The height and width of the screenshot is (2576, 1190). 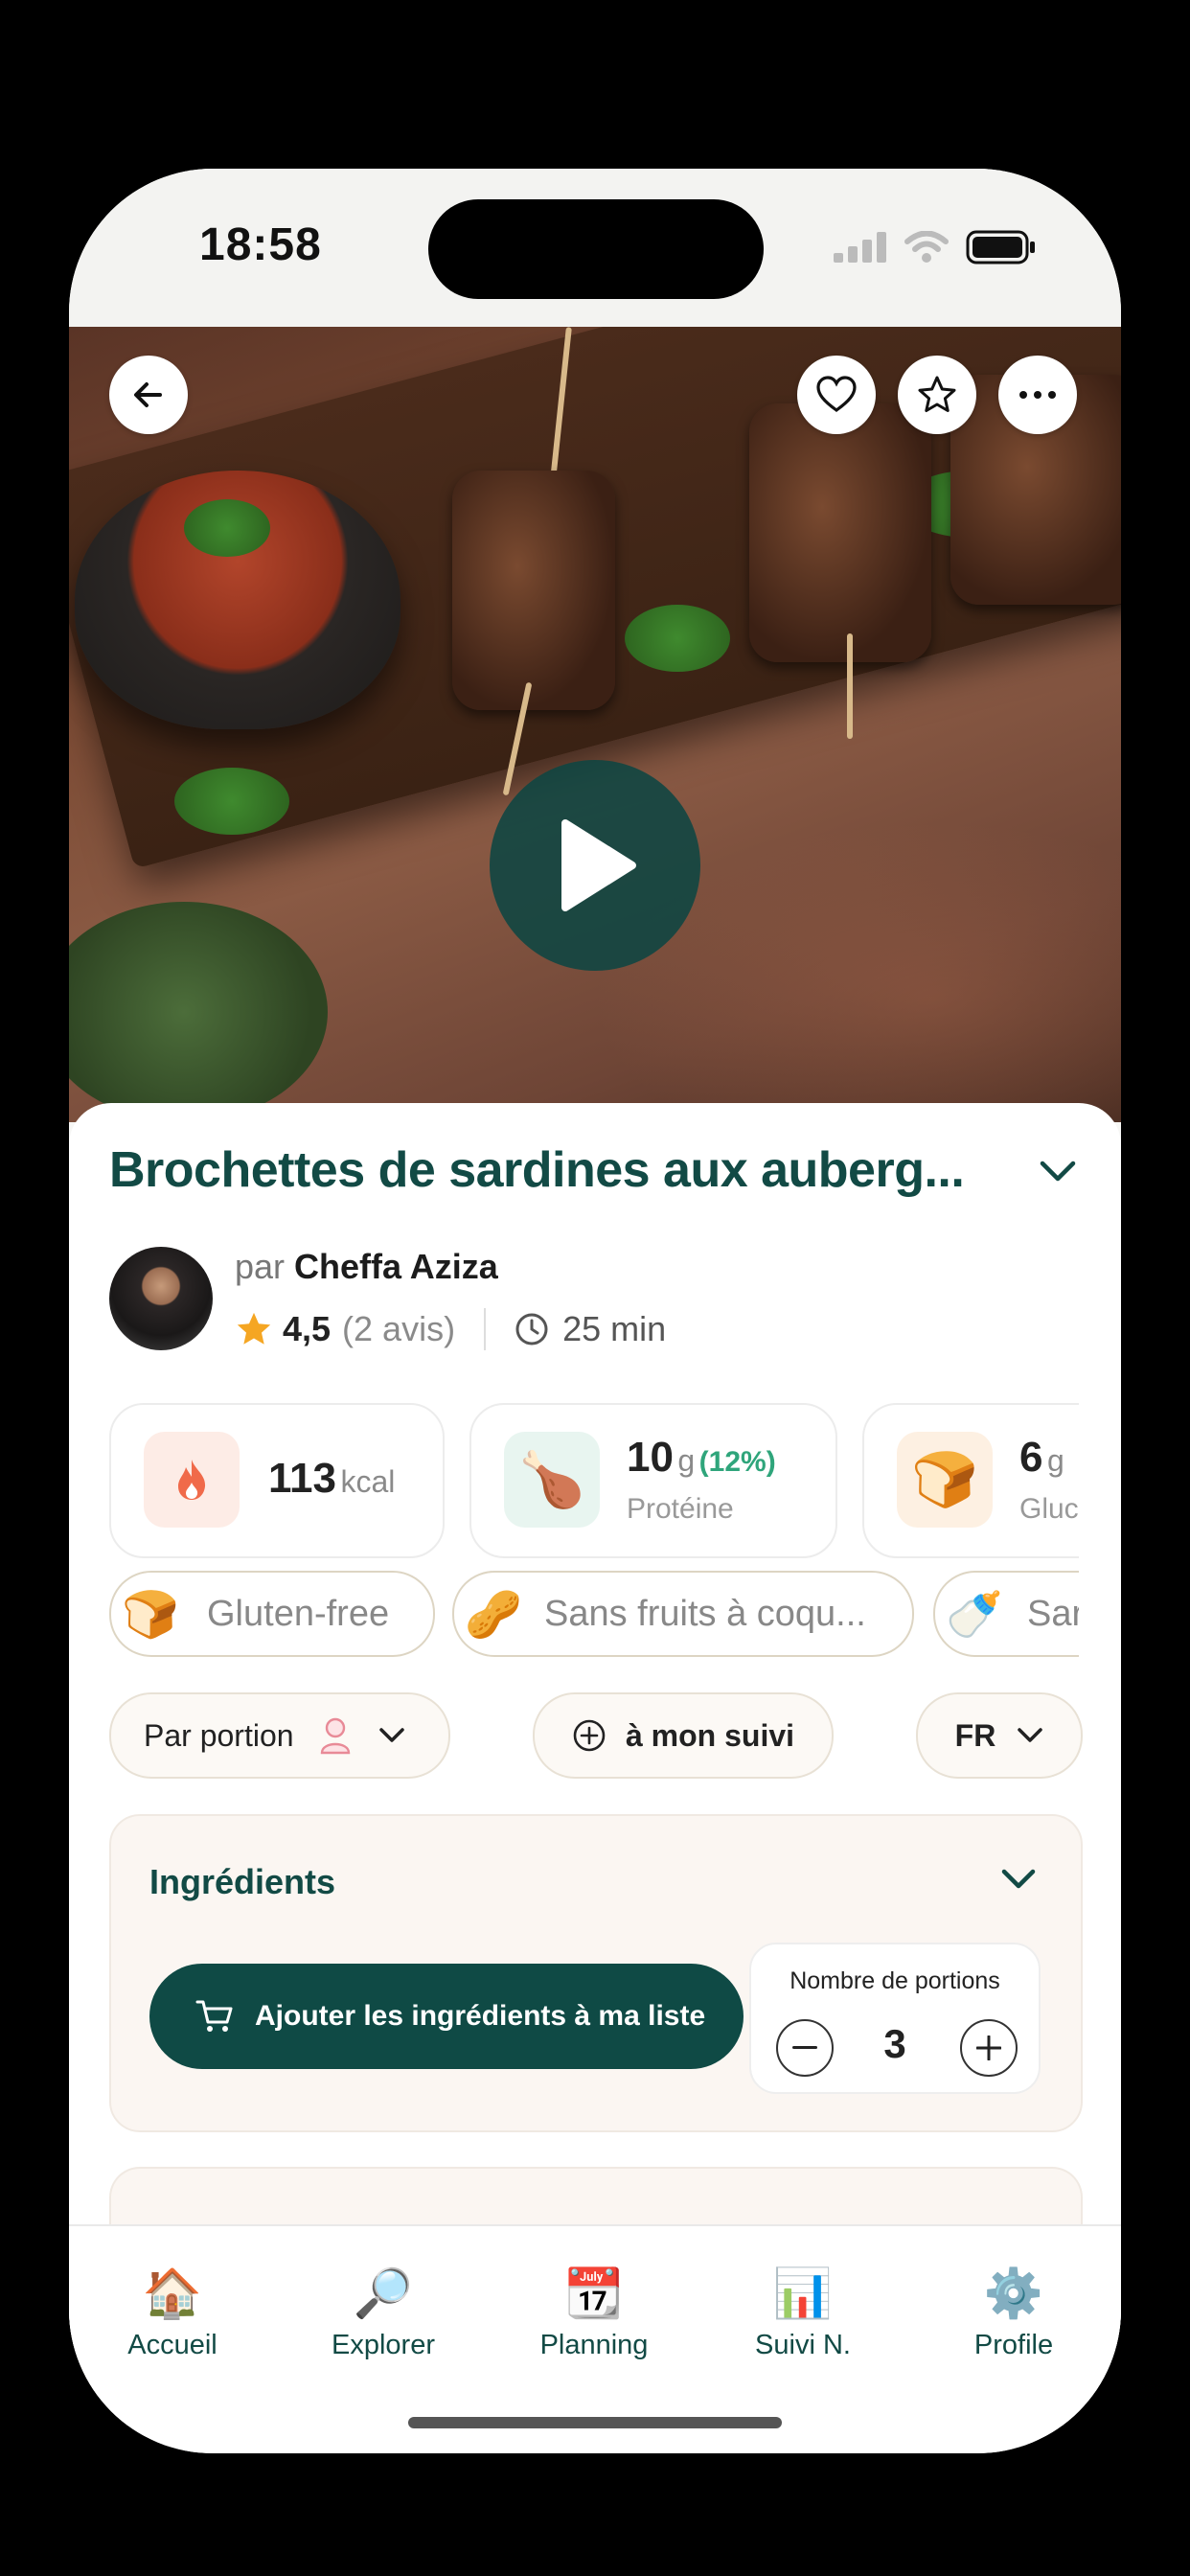 I want to click on play-icon, so click(x=599, y=865).